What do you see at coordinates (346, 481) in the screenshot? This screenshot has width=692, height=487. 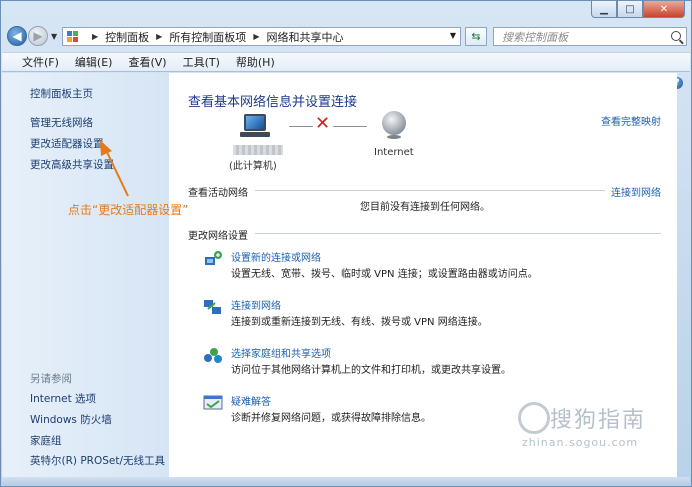 I see `window-bottom-border` at bounding box center [346, 481].